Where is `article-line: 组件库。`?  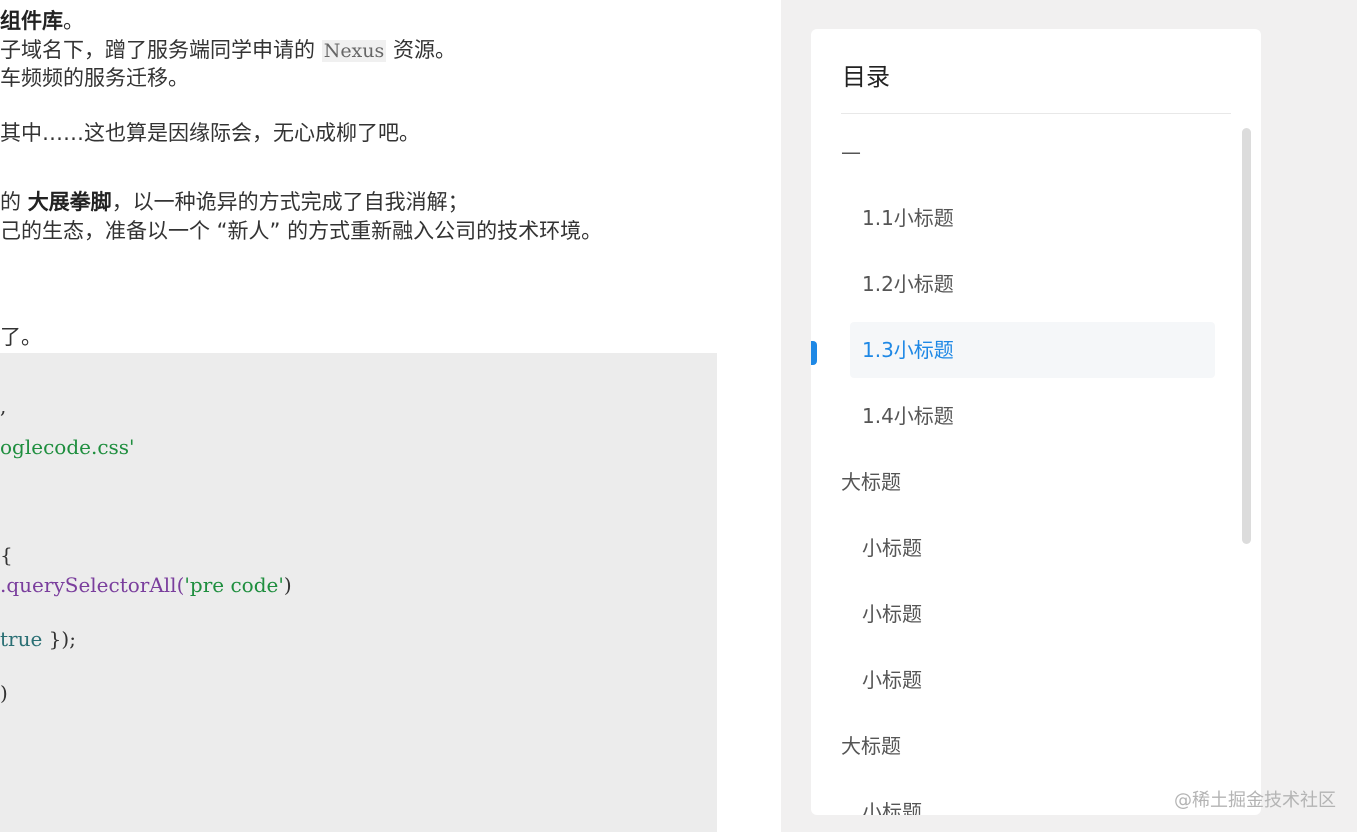 article-line: 组件库。 is located at coordinates (42, 21).